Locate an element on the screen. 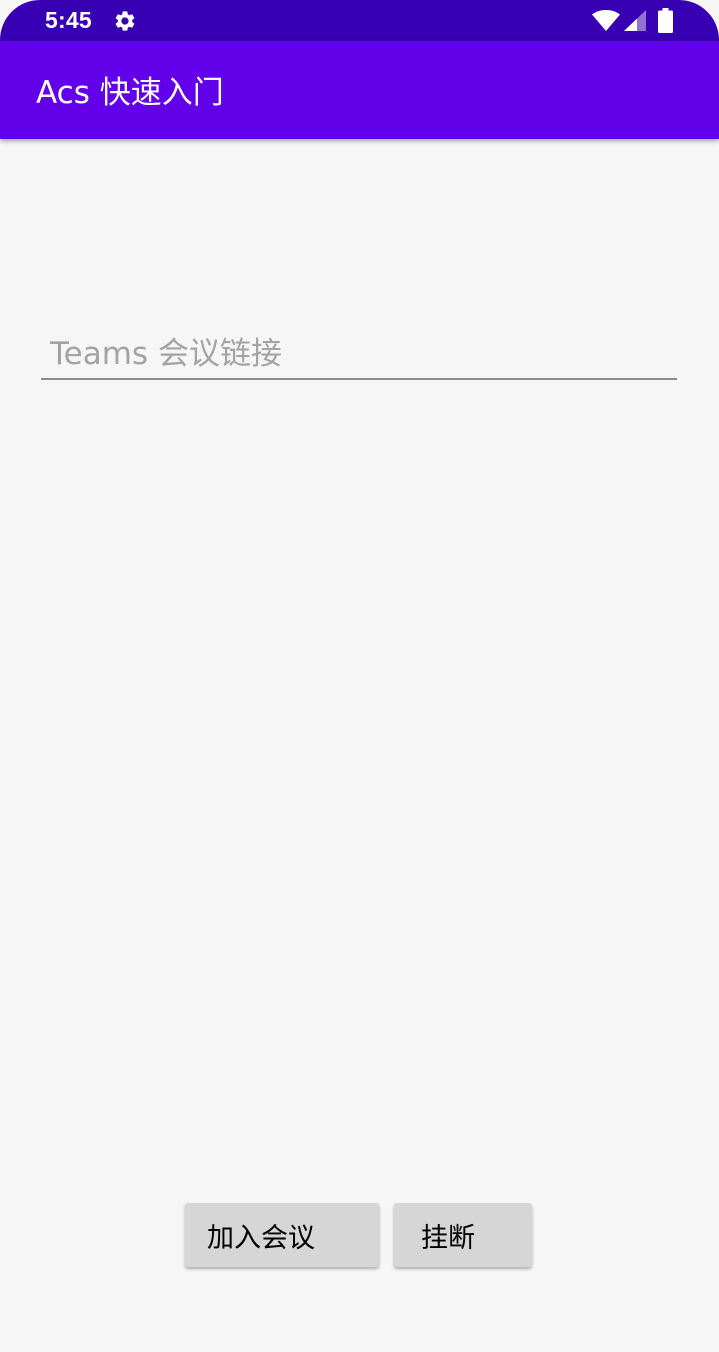 The image size is (719, 1352). wifi-icon is located at coordinates (606, 20).